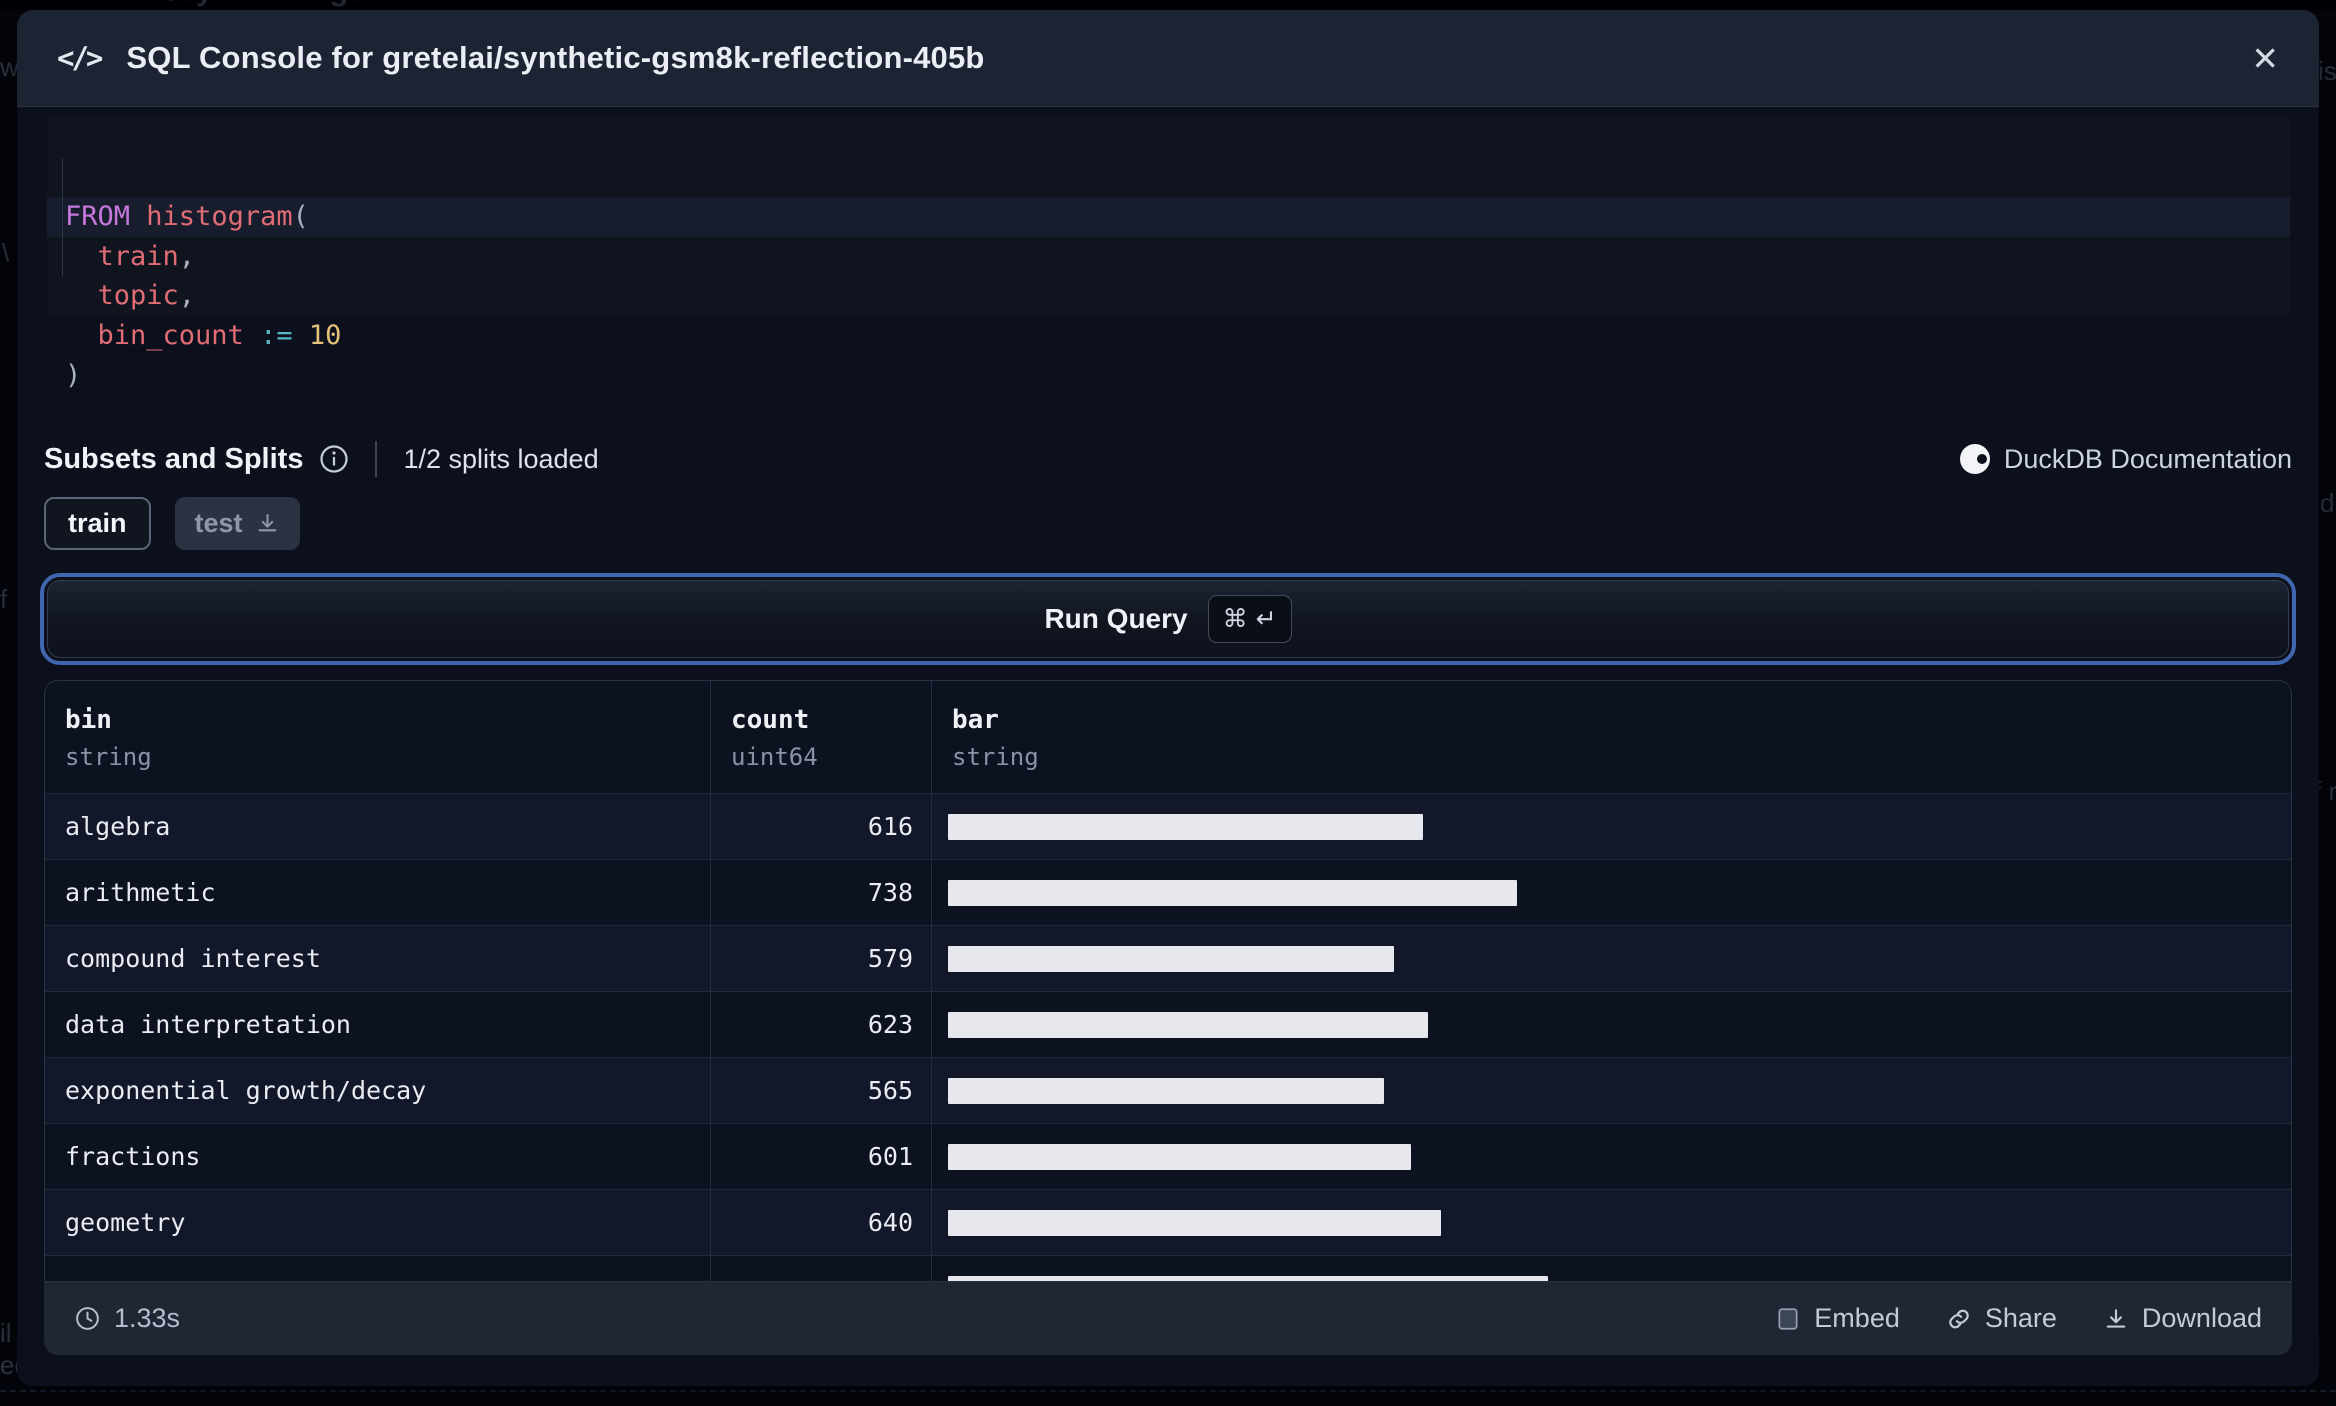 The image size is (2336, 1406). What do you see at coordinates (821, 737) in the screenshot?
I see `column-header-count: count uint64` at bounding box center [821, 737].